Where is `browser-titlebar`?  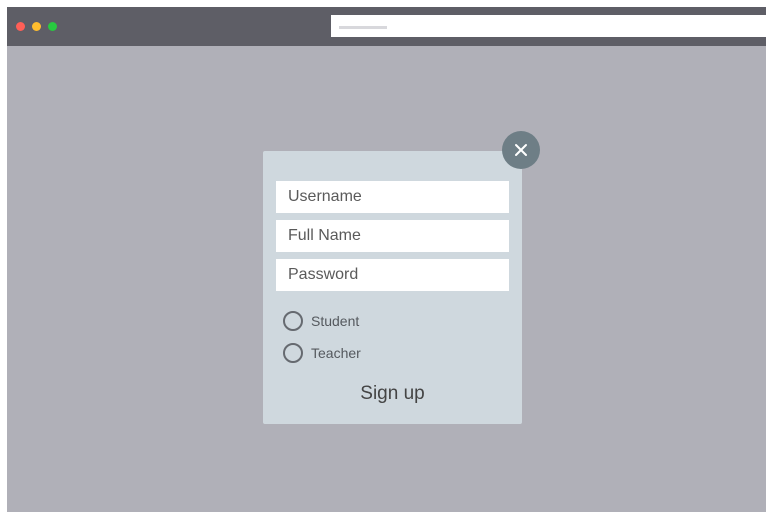 browser-titlebar is located at coordinates (386, 26).